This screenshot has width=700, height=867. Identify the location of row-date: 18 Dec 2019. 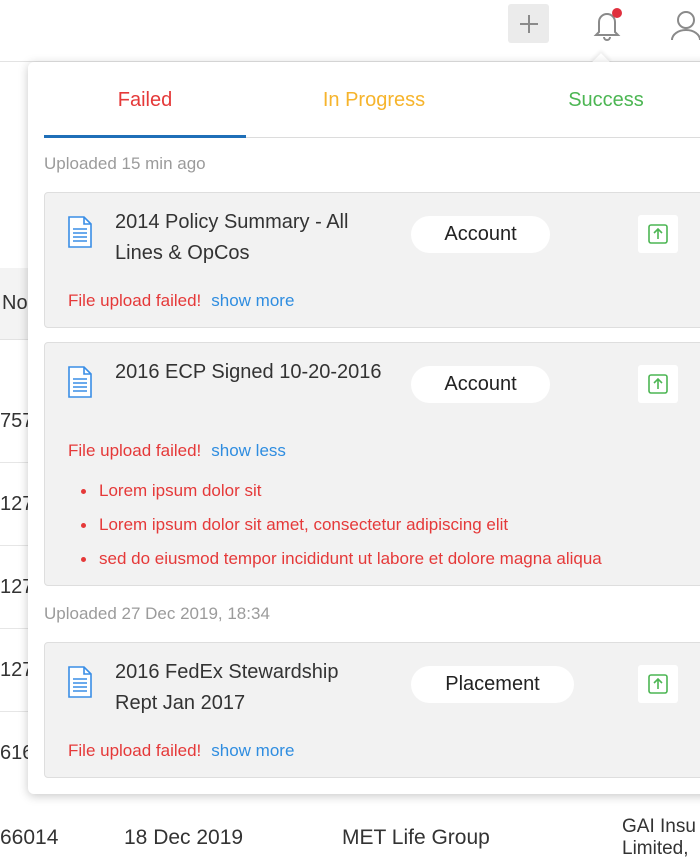
(184, 837).